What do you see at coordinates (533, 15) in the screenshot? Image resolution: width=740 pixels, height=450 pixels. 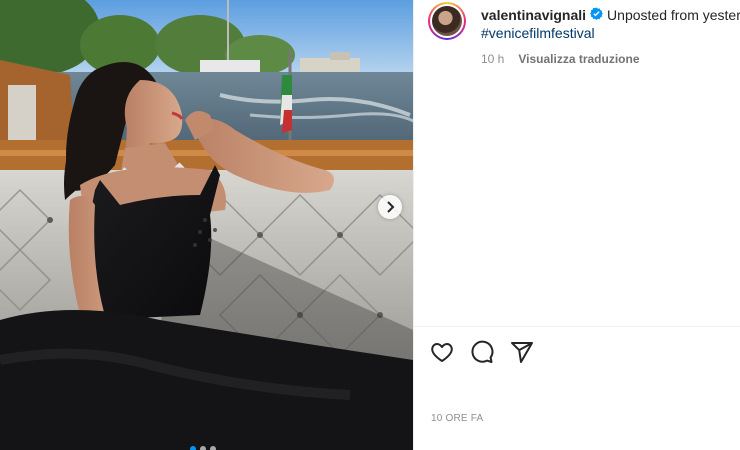 I see `username-link: valentinavignali` at bounding box center [533, 15].